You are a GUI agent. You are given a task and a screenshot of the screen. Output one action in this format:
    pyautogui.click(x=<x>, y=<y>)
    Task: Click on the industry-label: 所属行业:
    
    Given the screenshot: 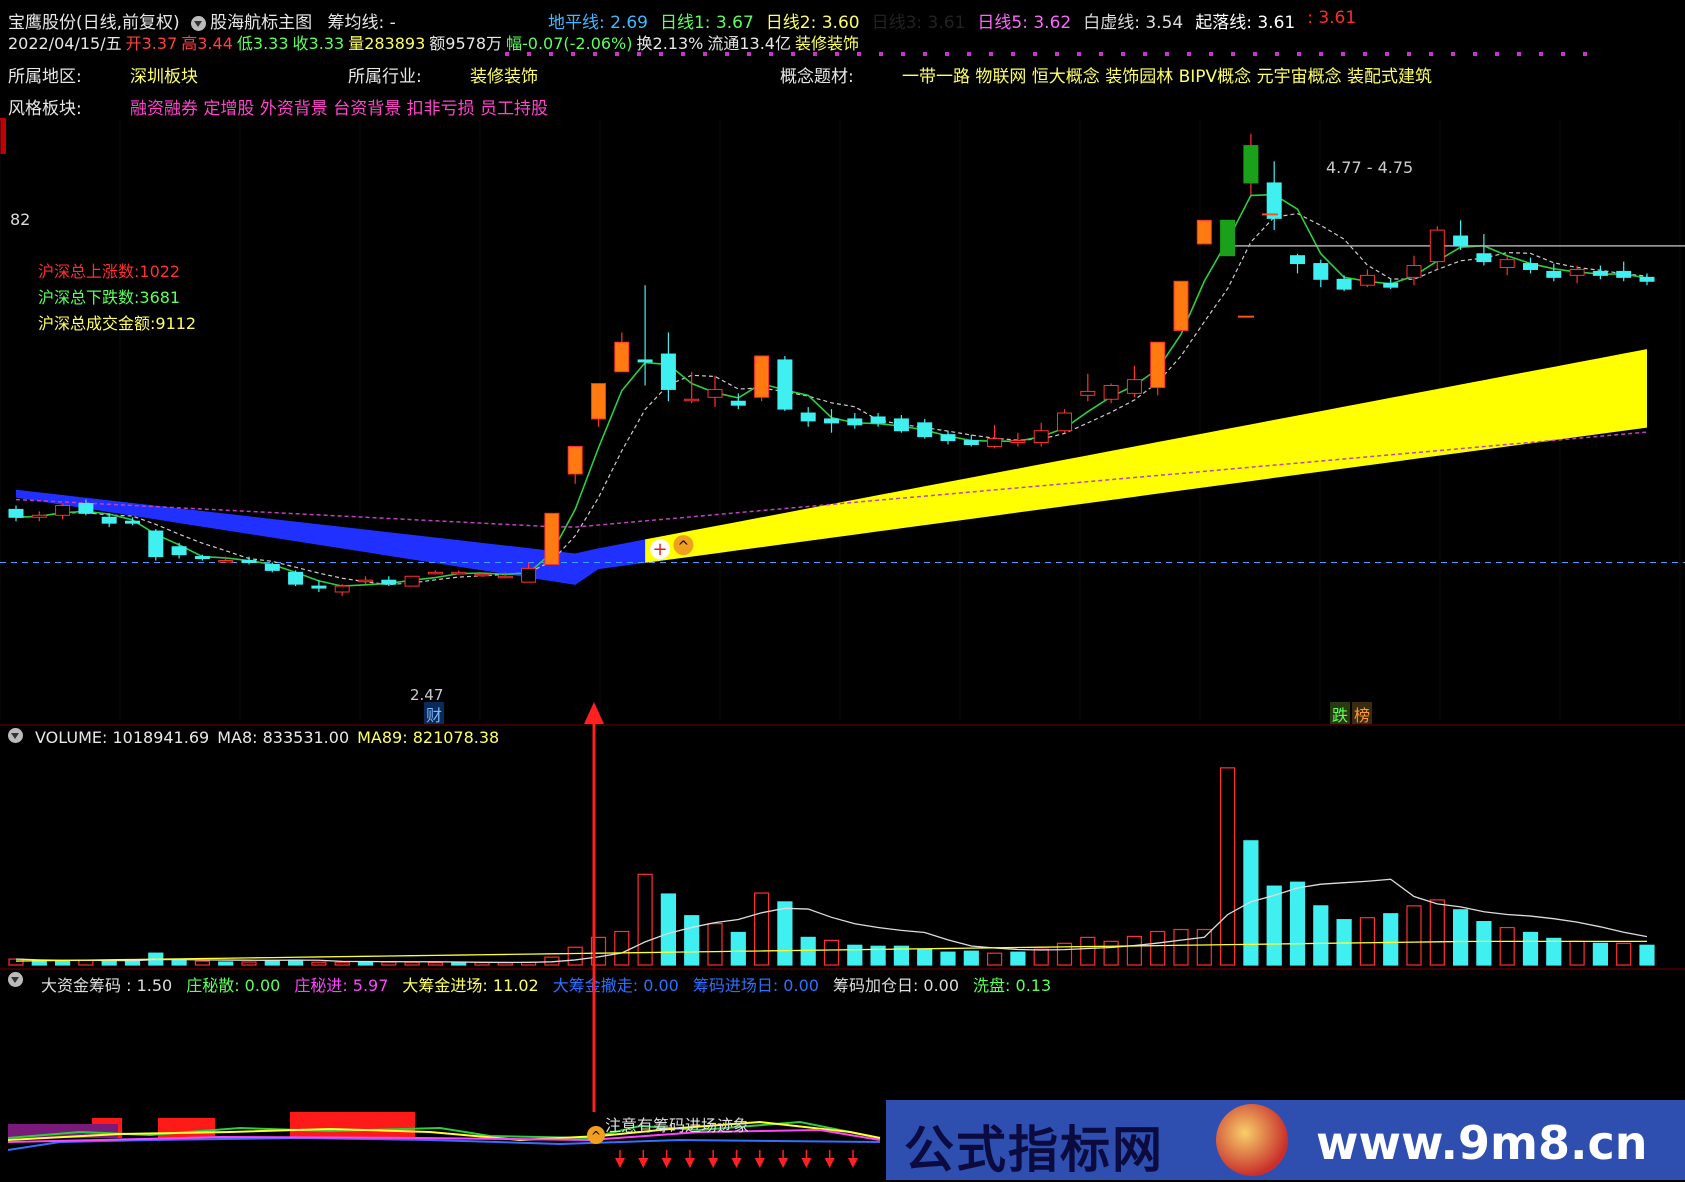 What is the action you would take?
    pyautogui.click(x=385, y=77)
    